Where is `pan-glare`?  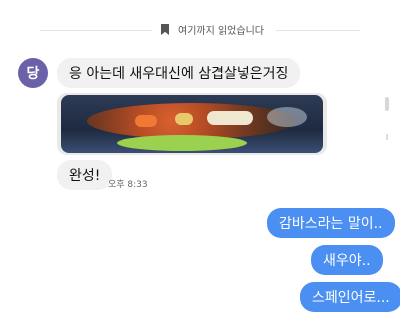
pan-glare is located at coordinates (287, 117).